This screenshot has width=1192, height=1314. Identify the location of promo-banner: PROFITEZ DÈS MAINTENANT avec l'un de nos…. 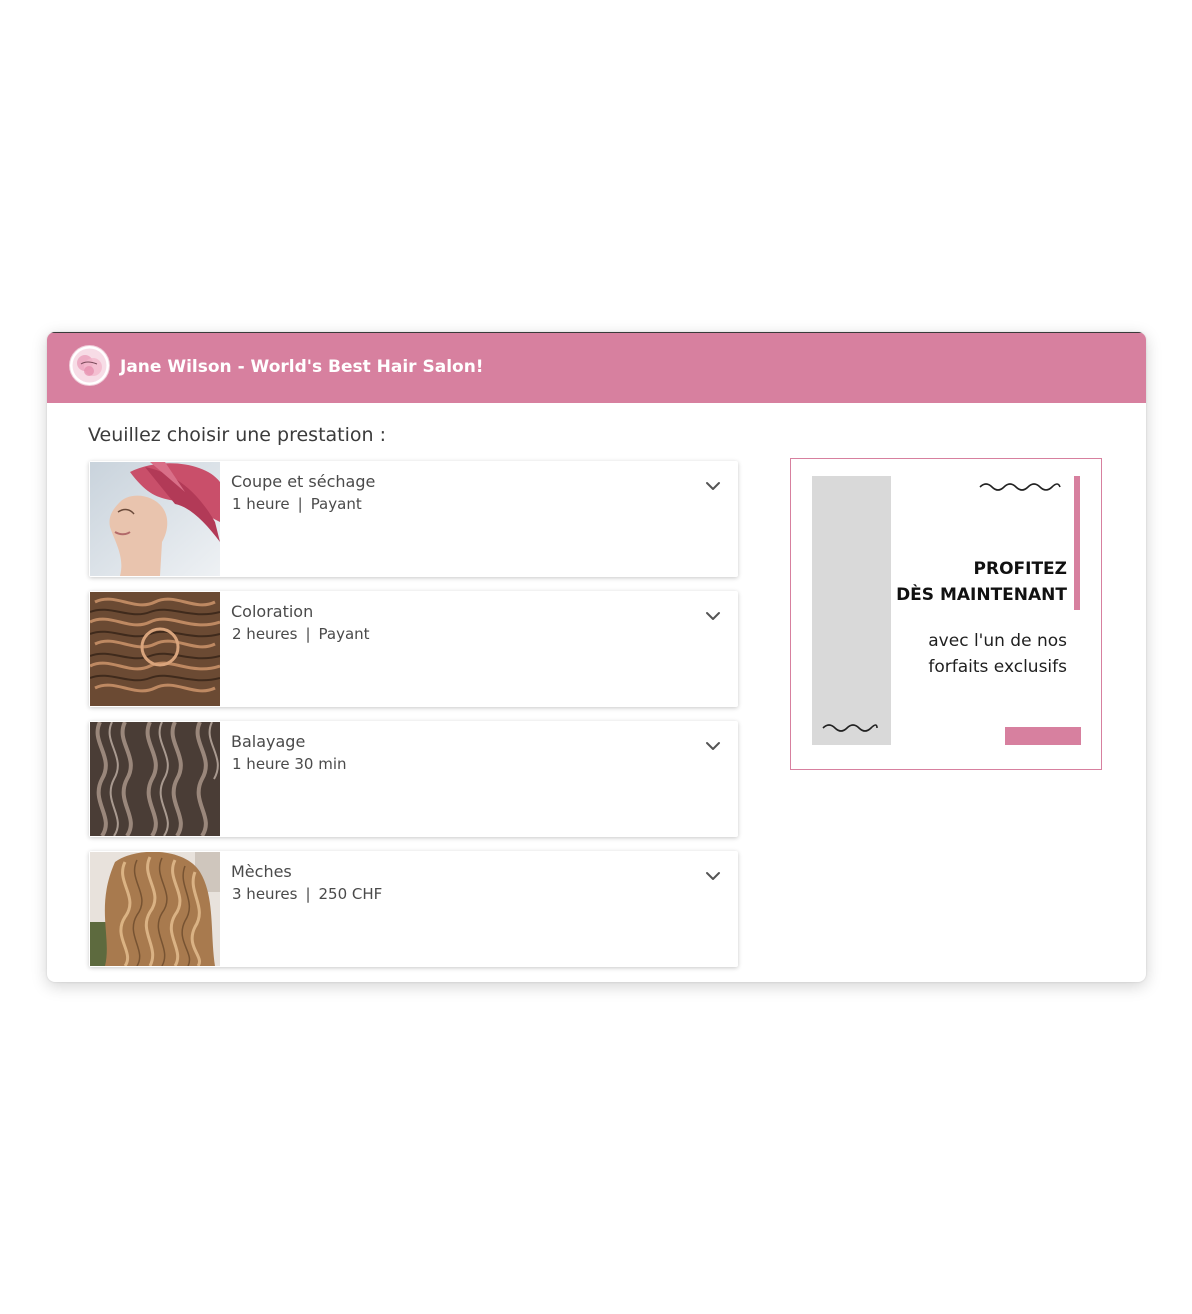
(946, 614).